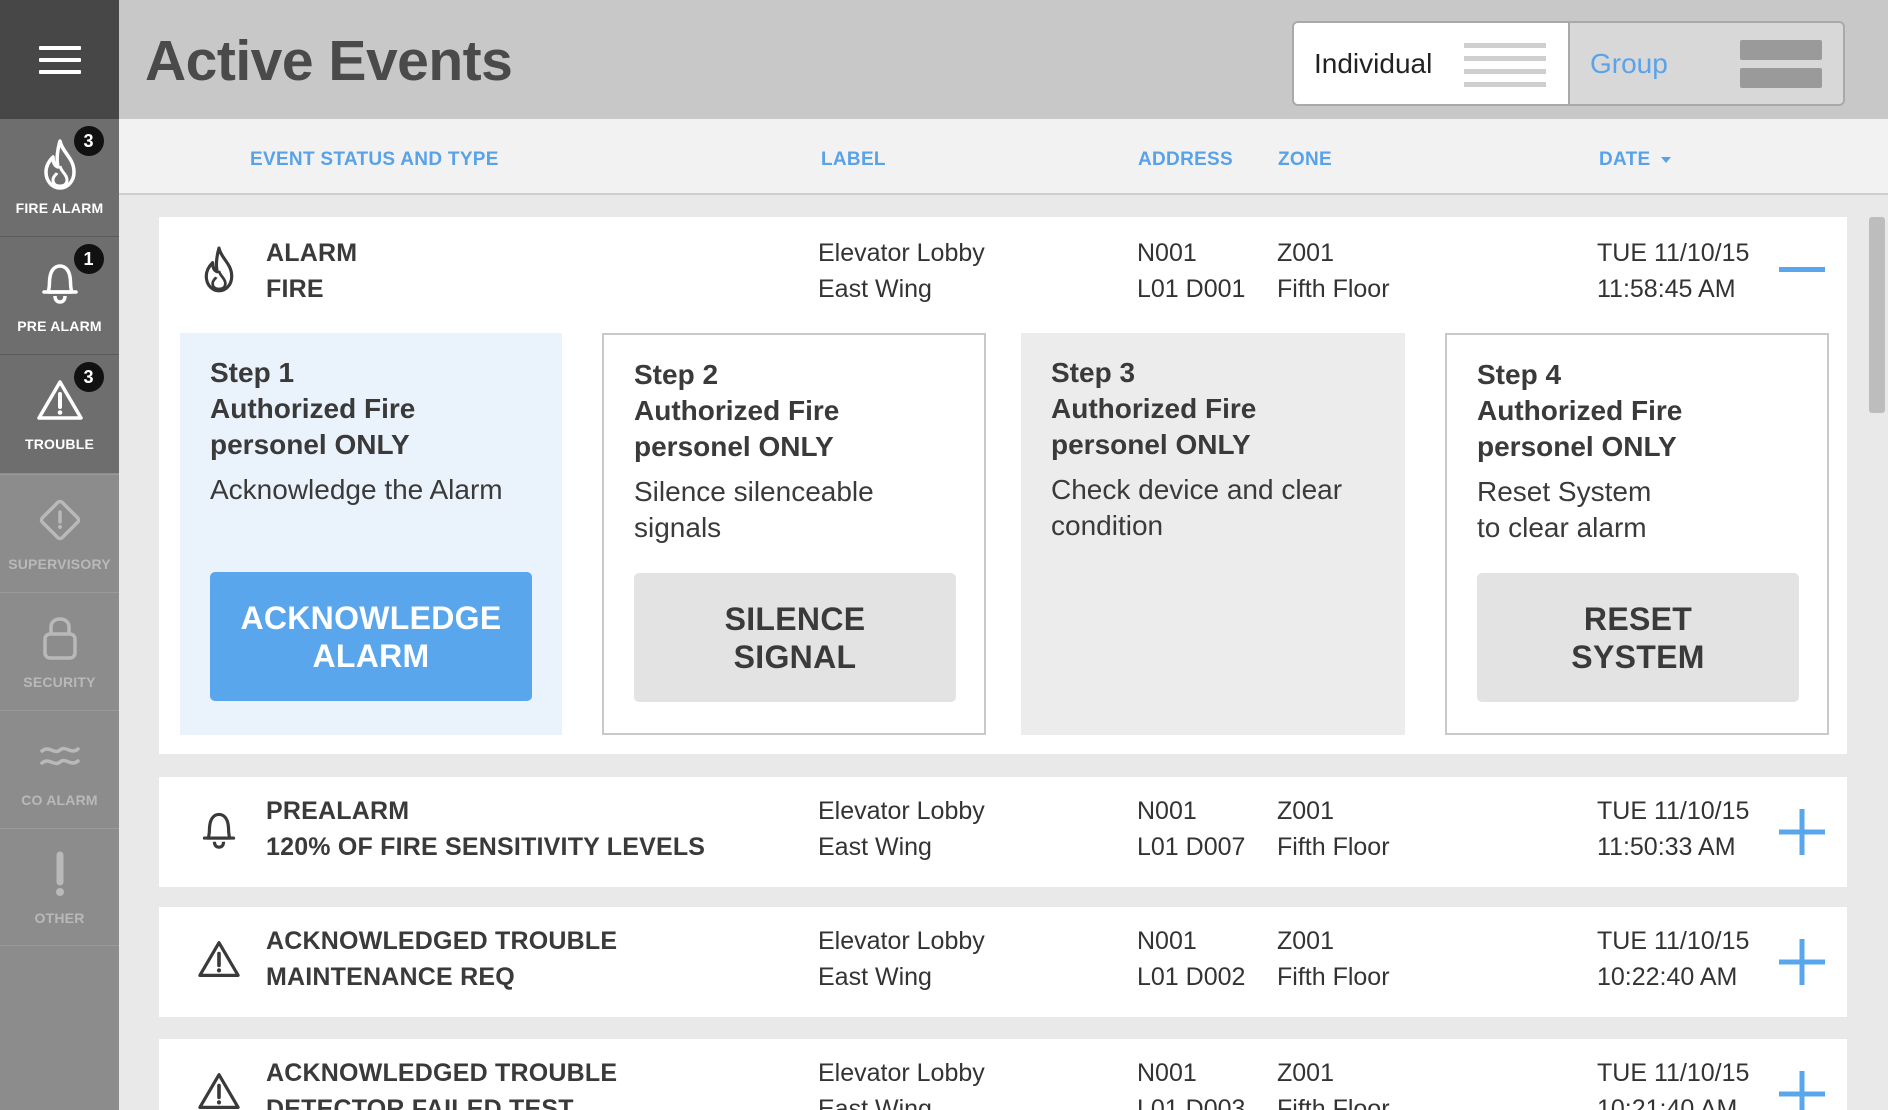 The image size is (1888, 1110). What do you see at coordinates (356, 489) in the screenshot?
I see `step-description: Acknowledge the Alarm` at bounding box center [356, 489].